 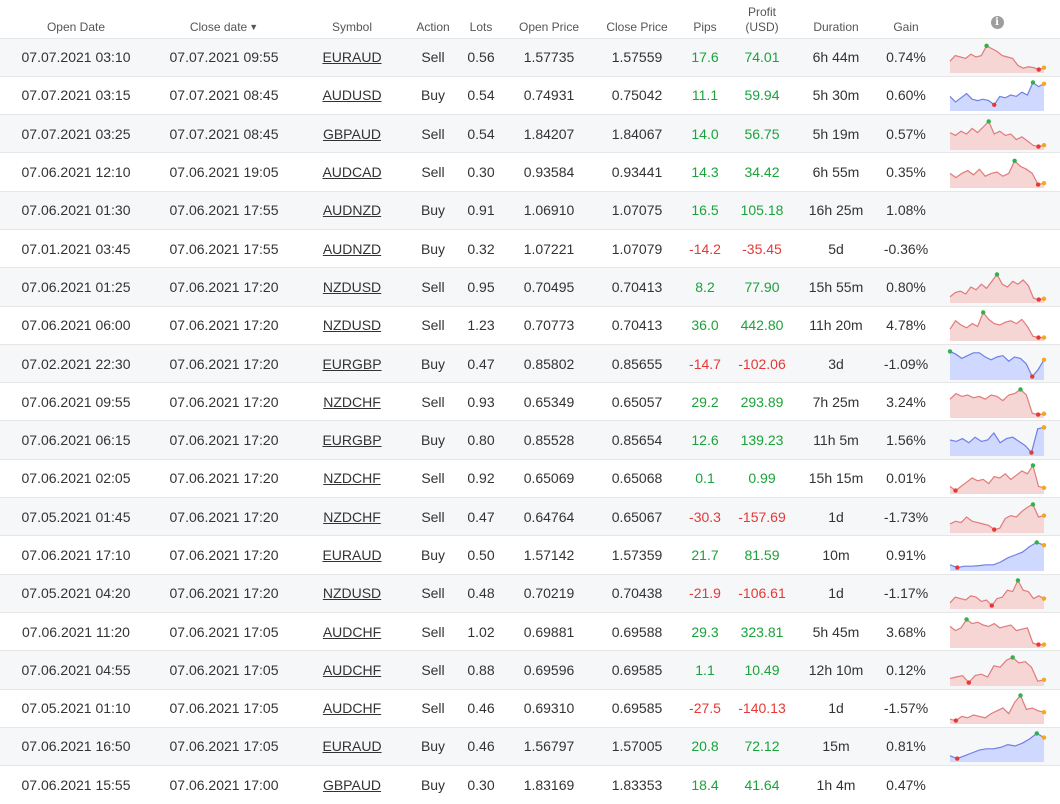 I want to click on symbol-link: AUDUSD, so click(x=351, y=95).